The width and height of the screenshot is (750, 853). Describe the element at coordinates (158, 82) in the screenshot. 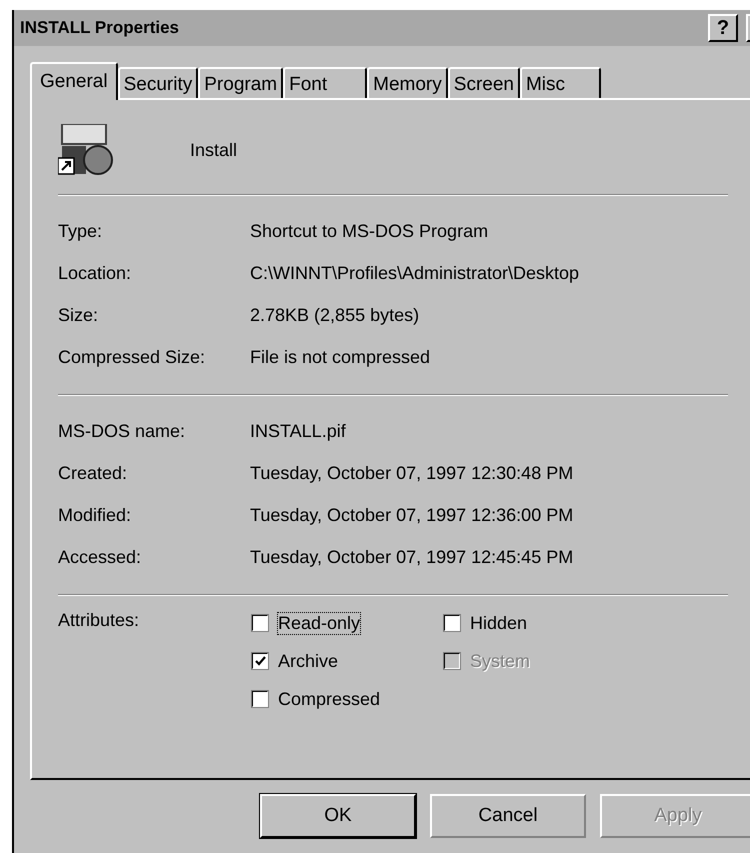

I see `tab: Security` at that location.